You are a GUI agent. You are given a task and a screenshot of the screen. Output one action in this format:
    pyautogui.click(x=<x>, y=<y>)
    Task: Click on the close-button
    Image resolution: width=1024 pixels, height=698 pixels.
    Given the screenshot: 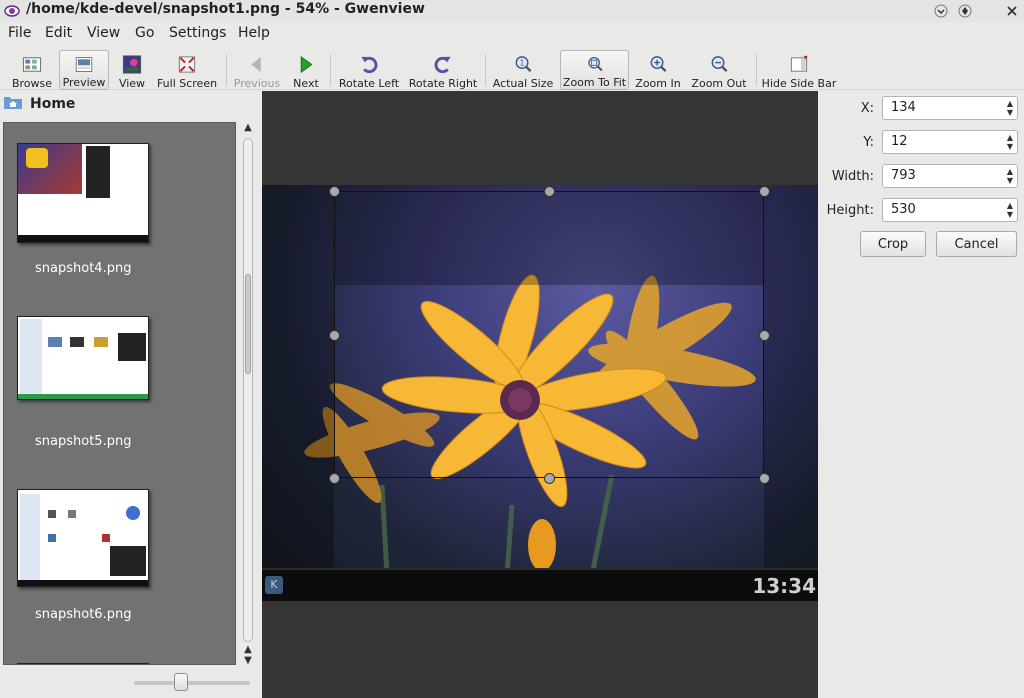 What is the action you would take?
    pyautogui.click(x=1012, y=11)
    